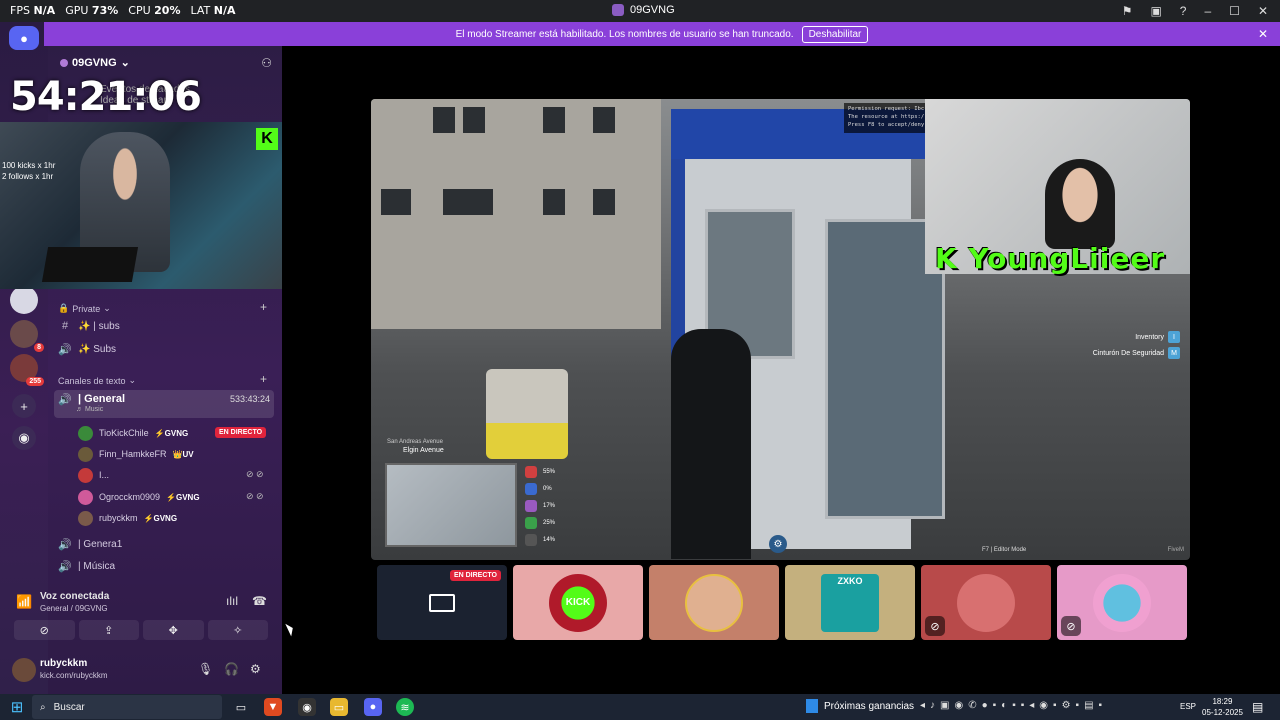 This screenshot has height=720, width=1280. I want to click on participant-tile, so click(714, 602).